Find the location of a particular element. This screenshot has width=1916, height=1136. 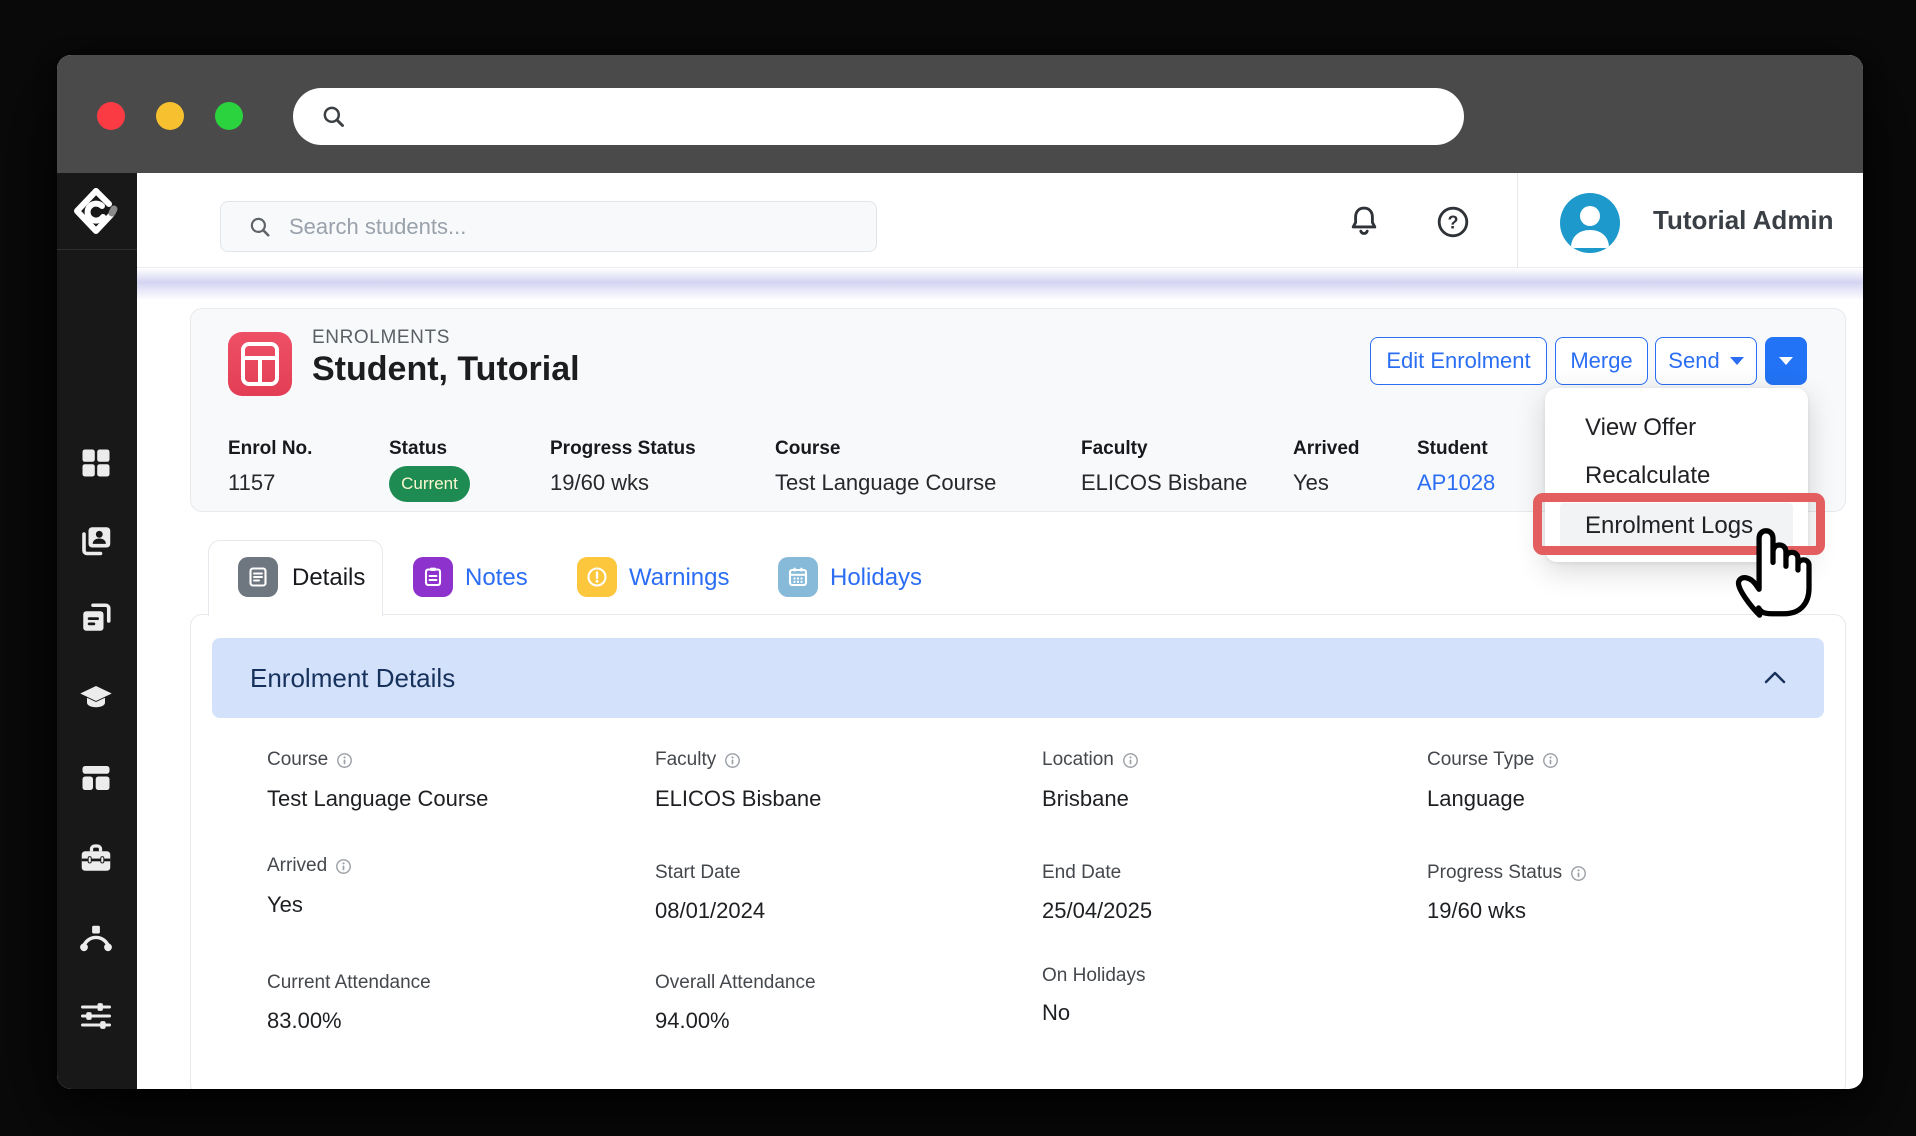

edit-enrolment-button: Edit Enrolment is located at coordinates (1458, 361).